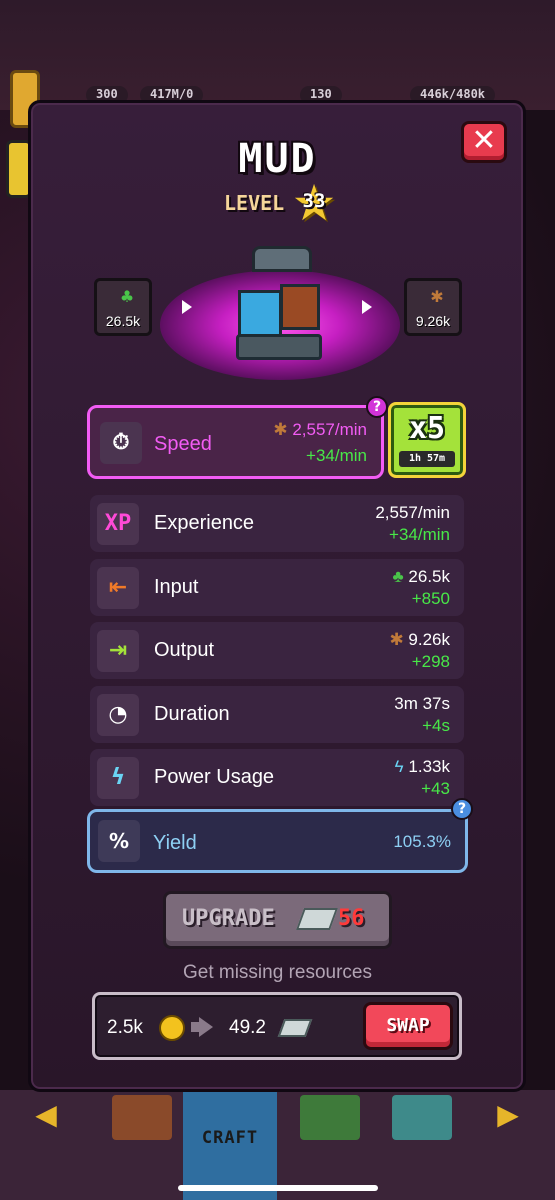 Image resolution: width=555 pixels, height=1200 pixels. I want to click on machine-title: MUD, so click(277, 159).